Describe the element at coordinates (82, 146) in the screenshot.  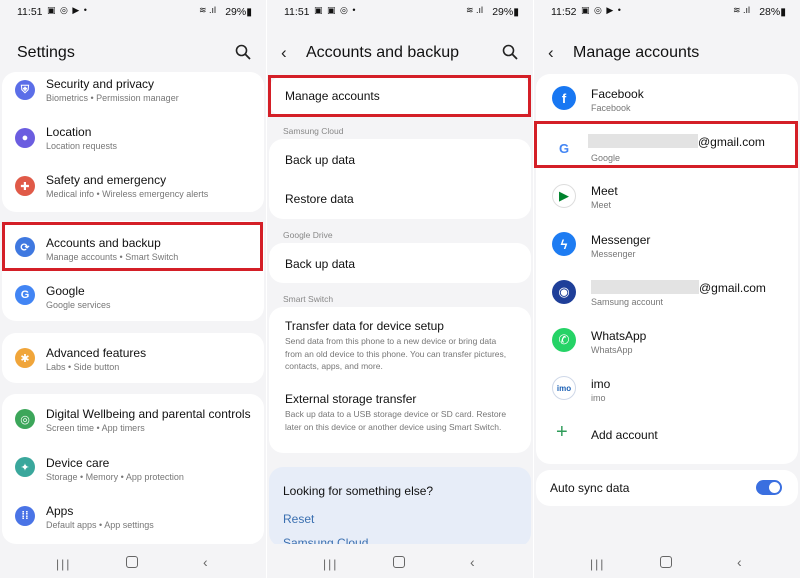
I see `item-subtitle: Location requests` at that location.